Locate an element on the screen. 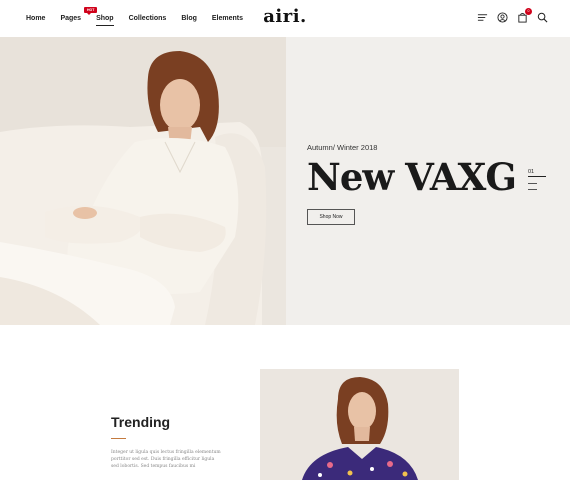 This screenshot has width=570, height=480. menu-icon is located at coordinates (482, 17).